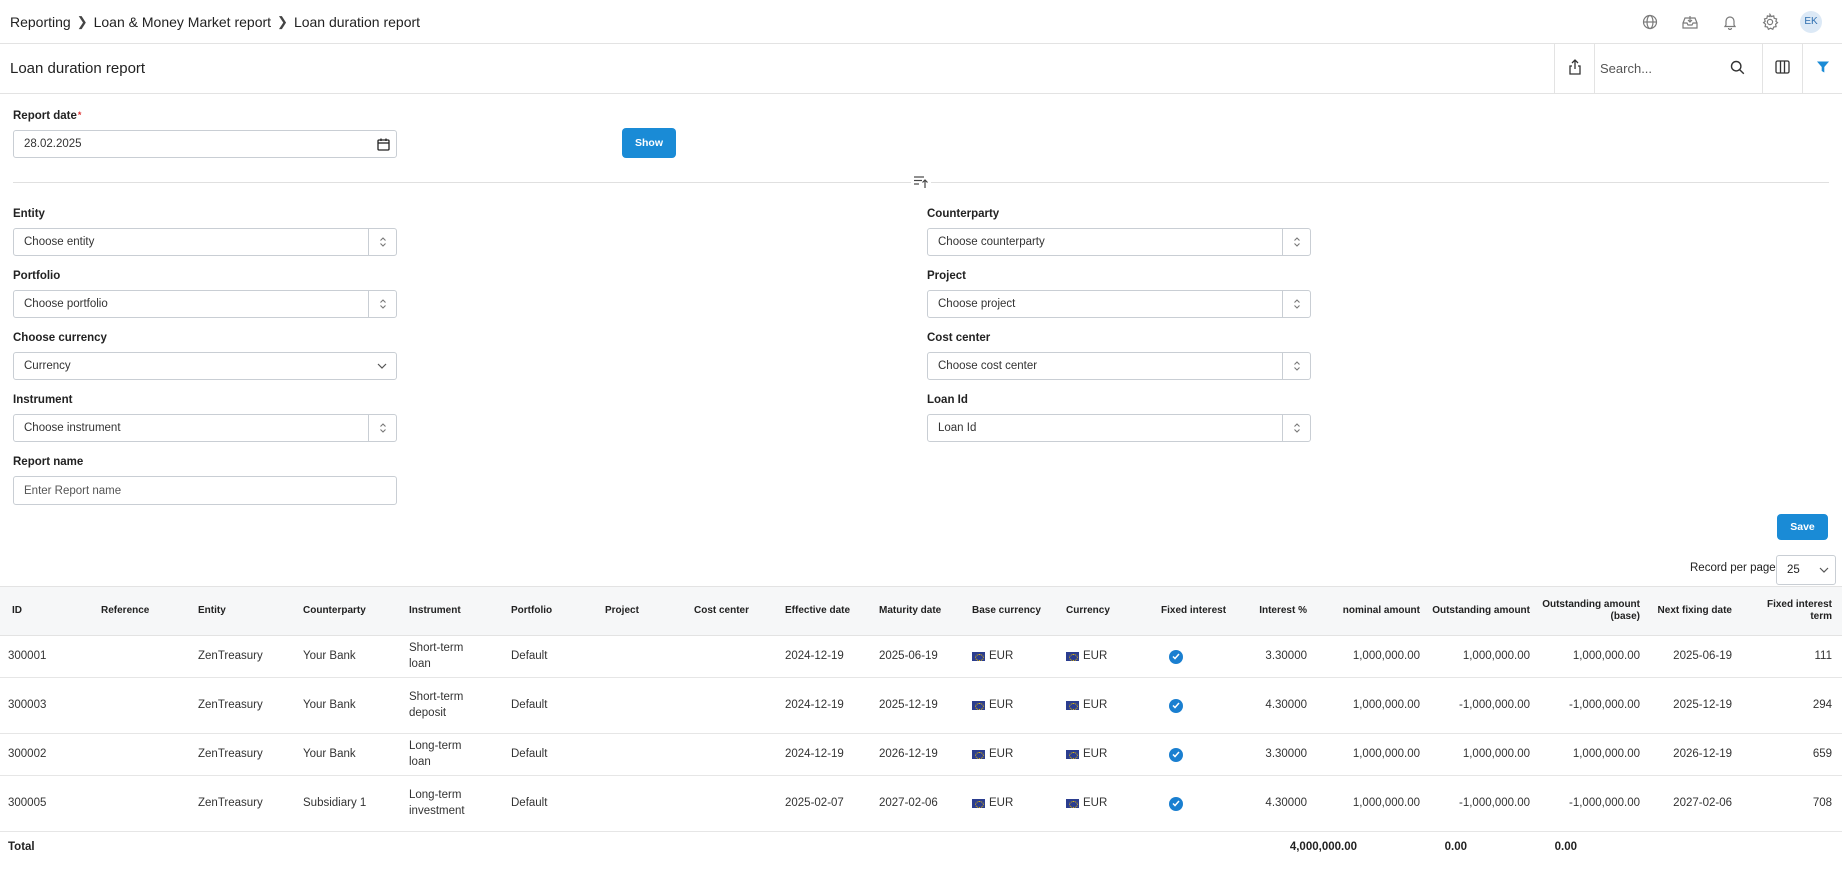 The height and width of the screenshot is (871, 1842). What do you see at coordinates (1737, 69) in the screenshot?
I see `search-icon` at bounding box center [1737, 69].